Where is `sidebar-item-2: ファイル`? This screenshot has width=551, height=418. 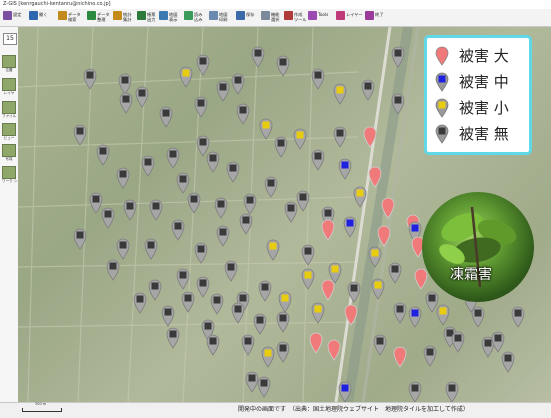
sidebar-item-2: ファイル is located at coordinates (9, 109).